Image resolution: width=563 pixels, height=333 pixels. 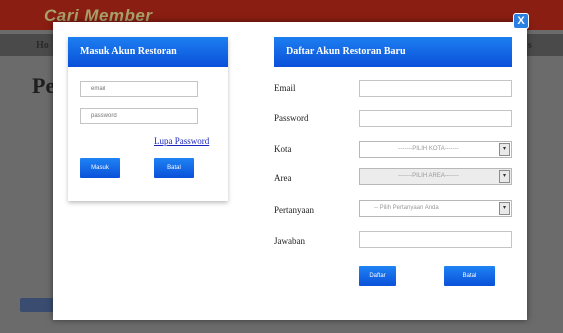 I want to click on register-answer-label: Jawaban, so click(x=289, y=241).